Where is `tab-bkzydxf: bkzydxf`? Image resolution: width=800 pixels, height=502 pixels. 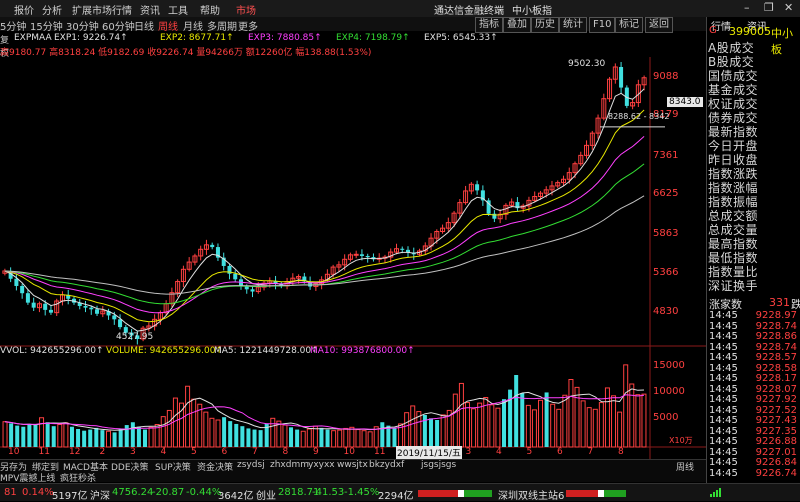
tab-bkzydxf: bkzydxf is located at coordinates (386, 465).